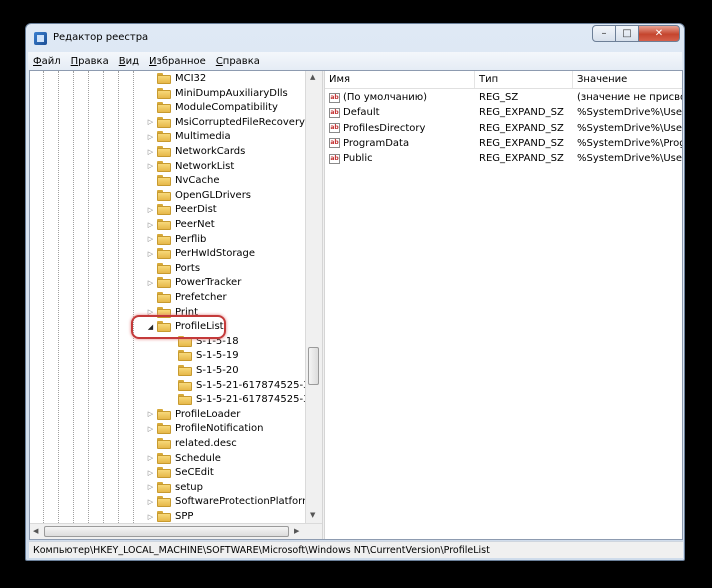  Describe the element at coordinates (217, 356) in the screenshot. I see `tree-item-label: S-1-5-19` at that location.